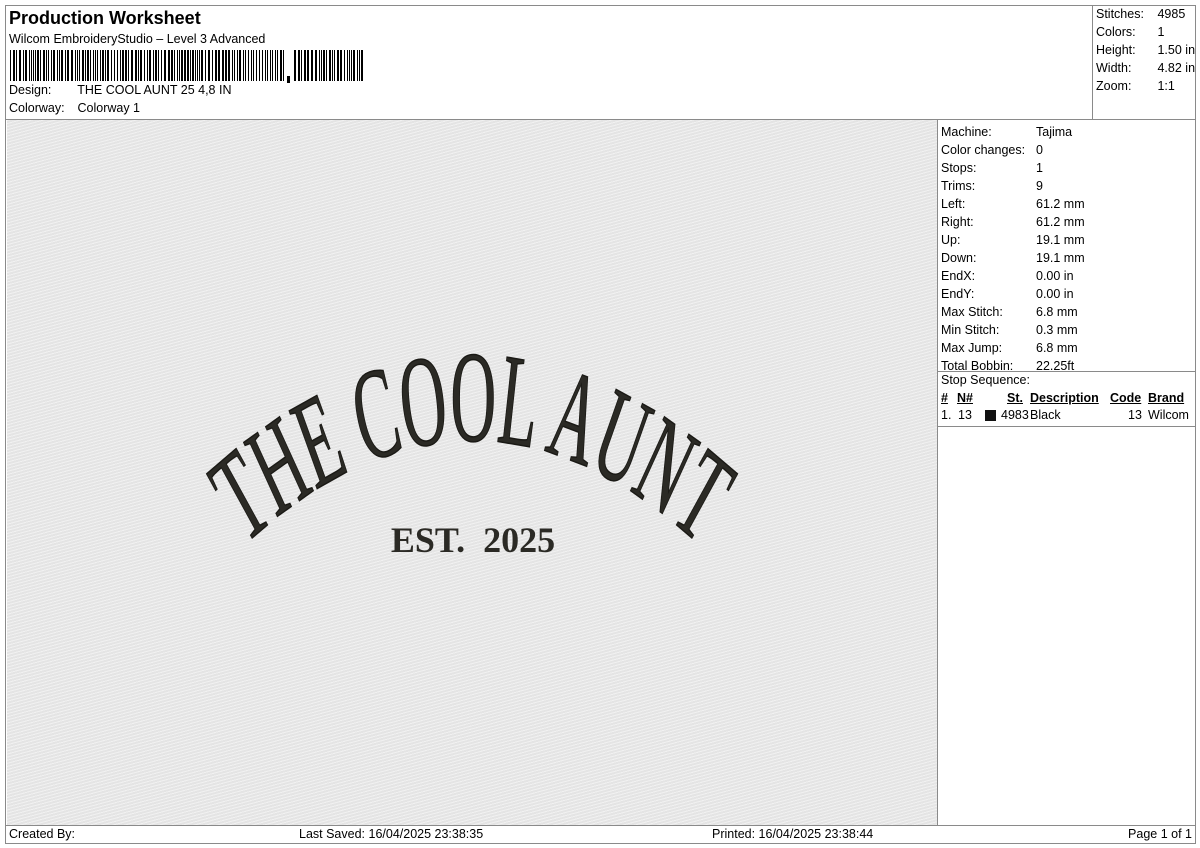  Describe the element at coordinates (1120, 14) in the screenshot. I see `stitches-label: Stitches:` at that location.